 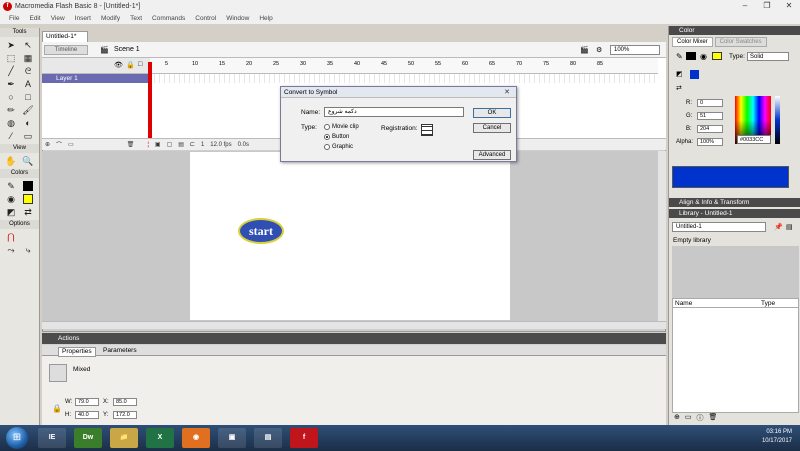 What do you see at coordinates (683, 303) in the screenshot?
I see `library-col-name: Name` at bounding box center [683, 303].